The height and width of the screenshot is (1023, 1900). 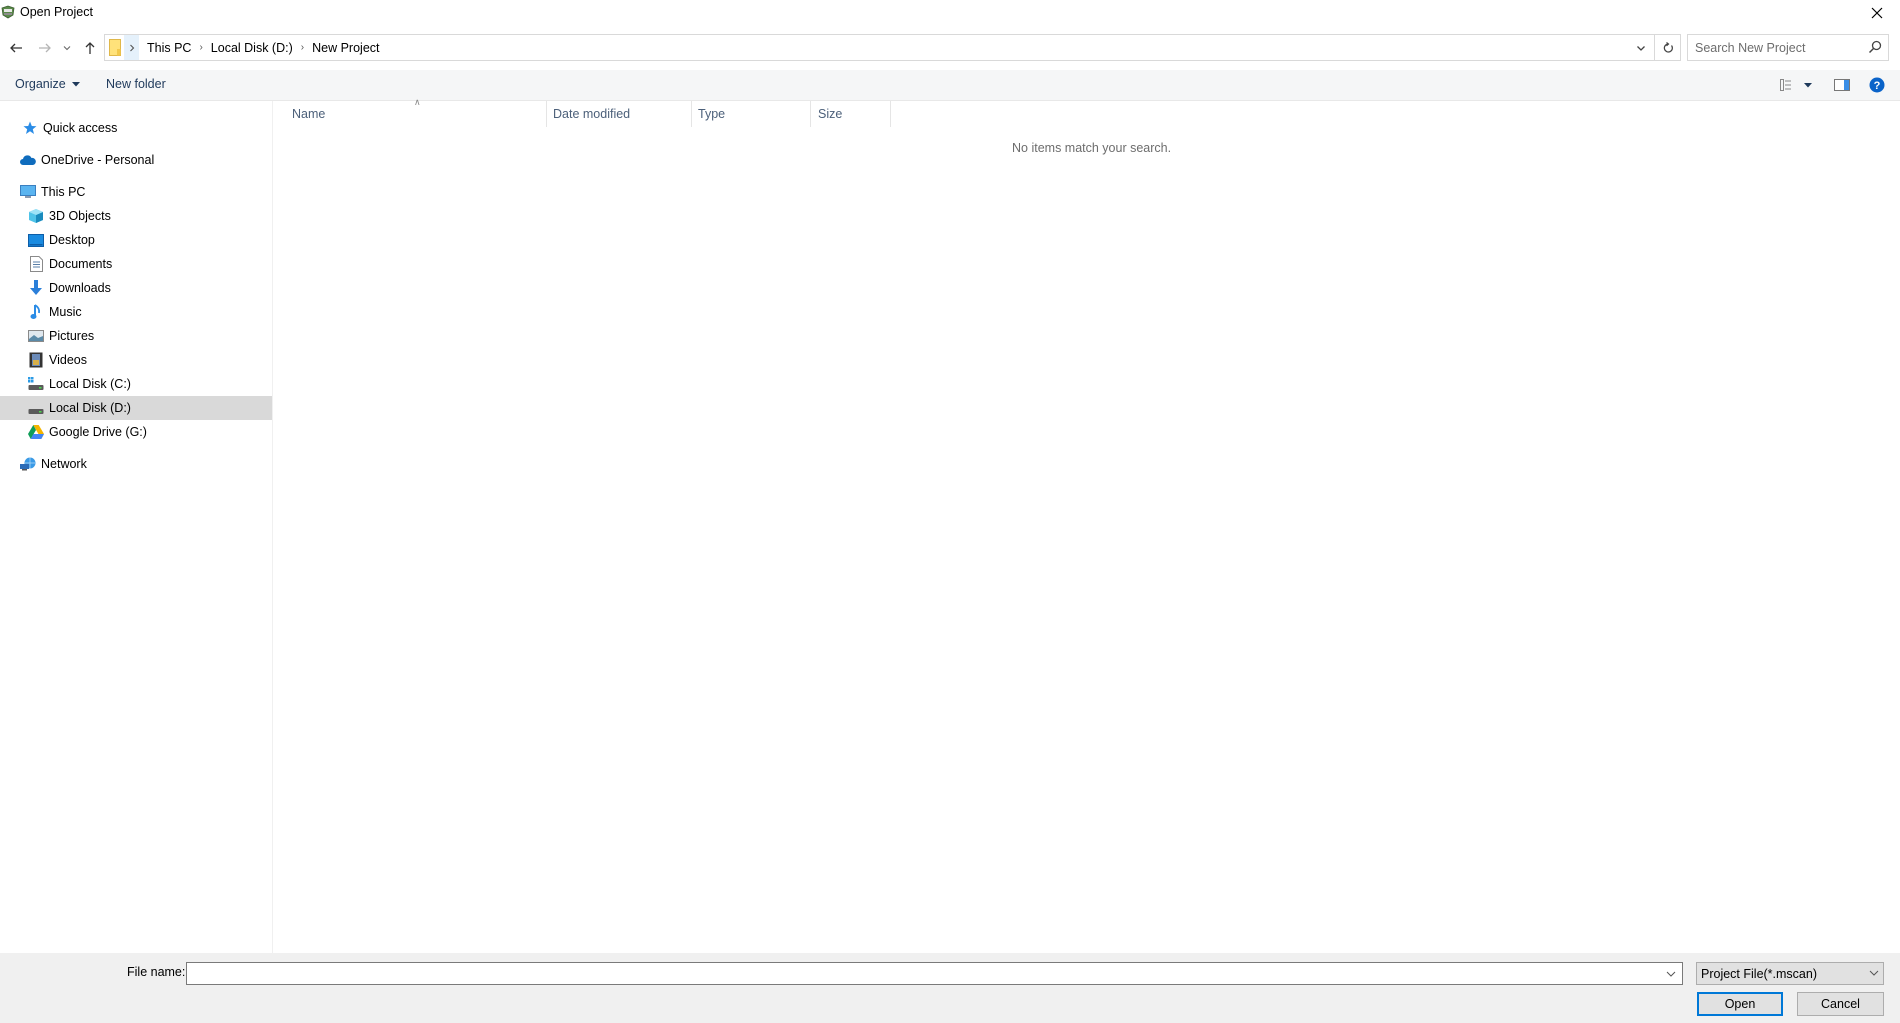 What do you see at coordinates (156, 972) in the screenshot?
I see `file-name-label: File name:` at bounding box center [156, 972].